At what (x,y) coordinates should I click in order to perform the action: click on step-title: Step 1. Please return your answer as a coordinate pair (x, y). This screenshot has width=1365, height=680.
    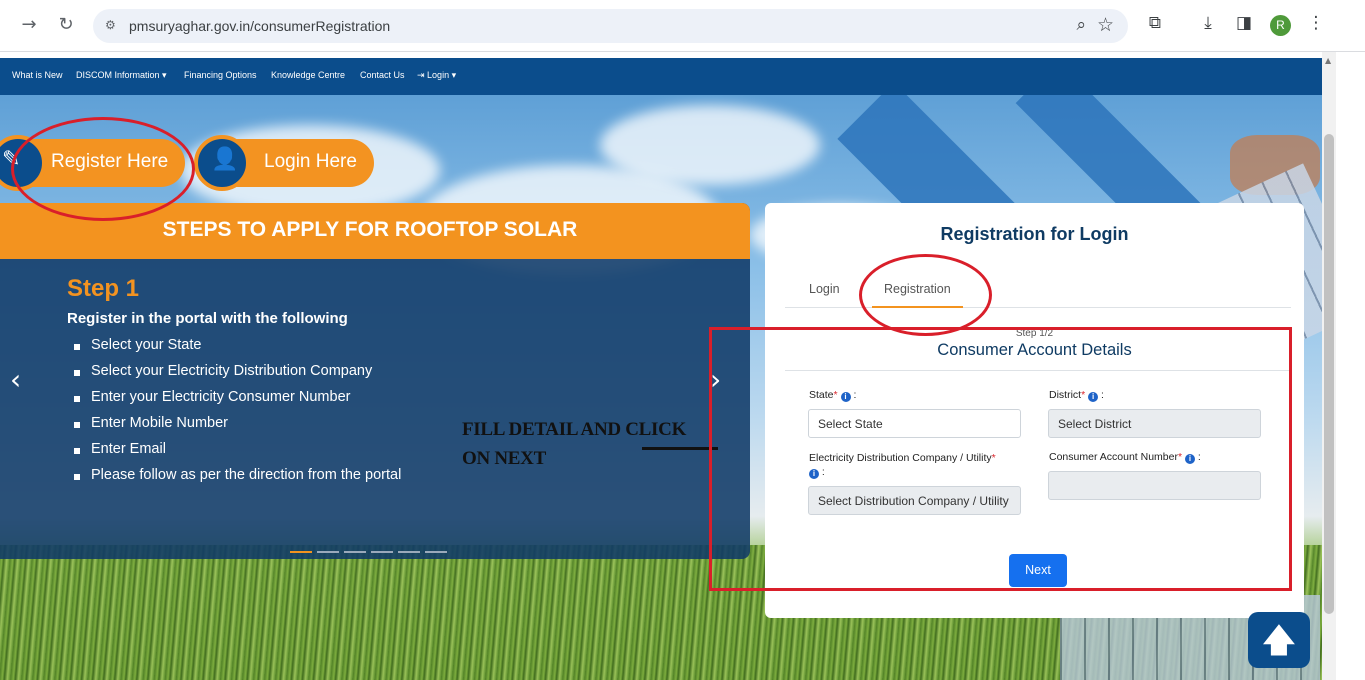
    Looking at the image, I should click on (103, 288).